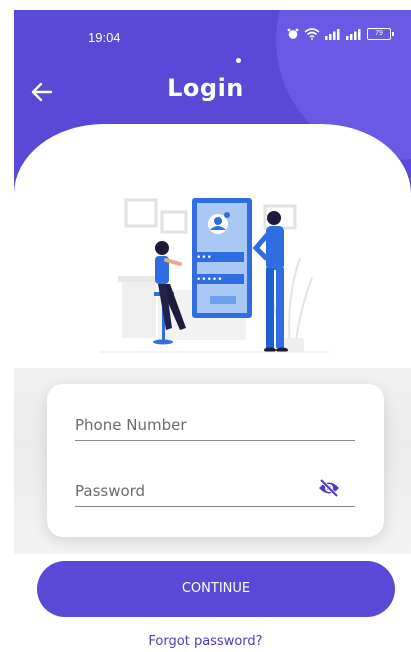 The image size is (411, 652). I want to click on phone-input, so click(195, 425).